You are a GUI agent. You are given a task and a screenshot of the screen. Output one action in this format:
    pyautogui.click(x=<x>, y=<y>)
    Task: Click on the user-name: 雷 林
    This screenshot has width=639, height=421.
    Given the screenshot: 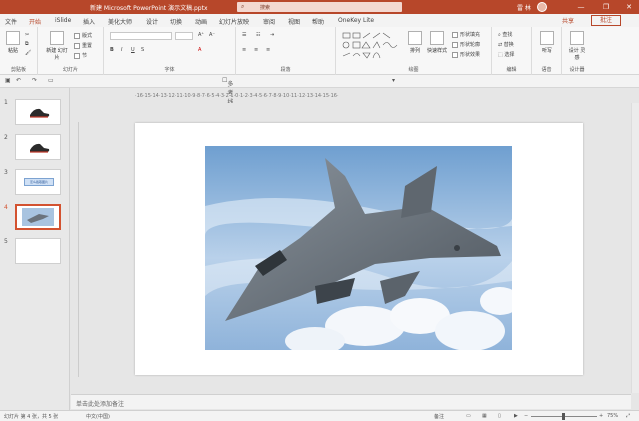 What is the action you would take?
    pyautogui.click(x=524, y=7)
    